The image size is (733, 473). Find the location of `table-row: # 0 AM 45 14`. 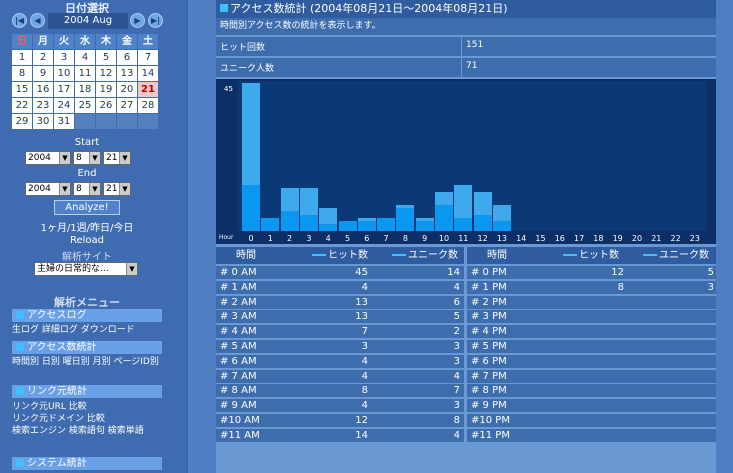

table-row: # 0 AM 45 14 is located at coordinates (340, 272).